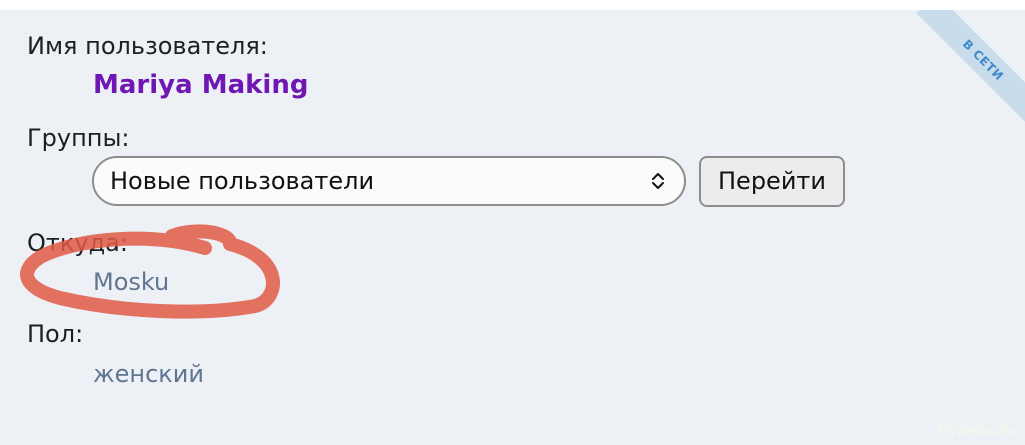 The image size is (1025, 445). I want to click on groups-label: Группы:, so click(78, 138).